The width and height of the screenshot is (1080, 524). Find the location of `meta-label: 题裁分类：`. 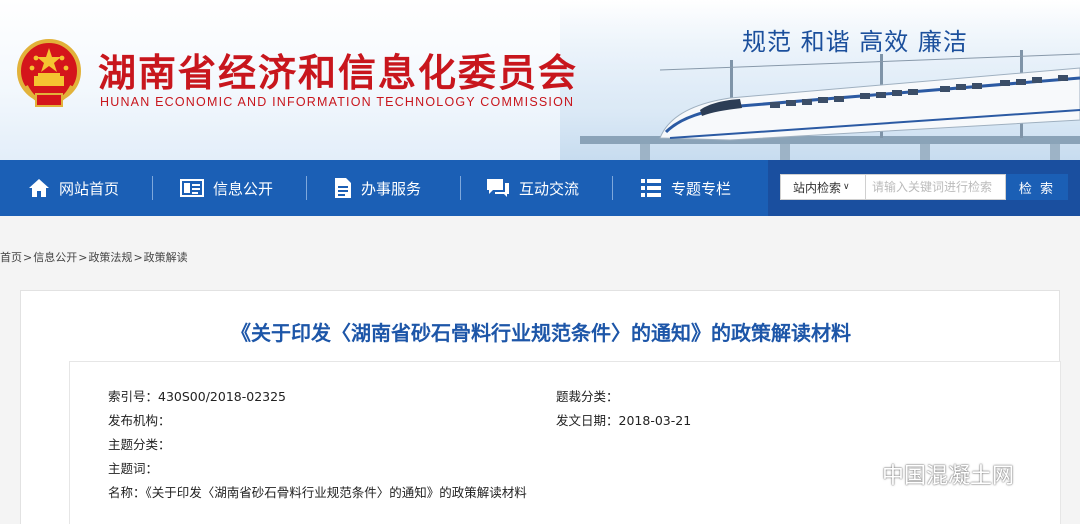

meta-label: 题裁分类： is located at coordinates (587, 396).